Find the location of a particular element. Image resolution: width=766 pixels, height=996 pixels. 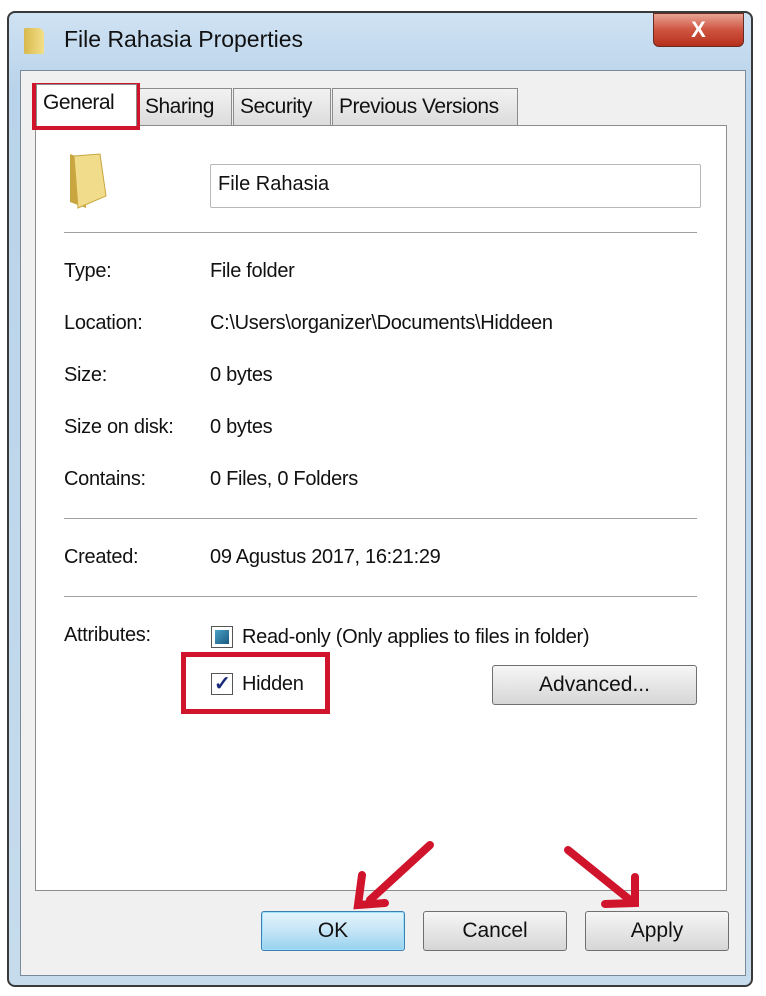

contains-label: Contains: is located at coordinates (105, 479).